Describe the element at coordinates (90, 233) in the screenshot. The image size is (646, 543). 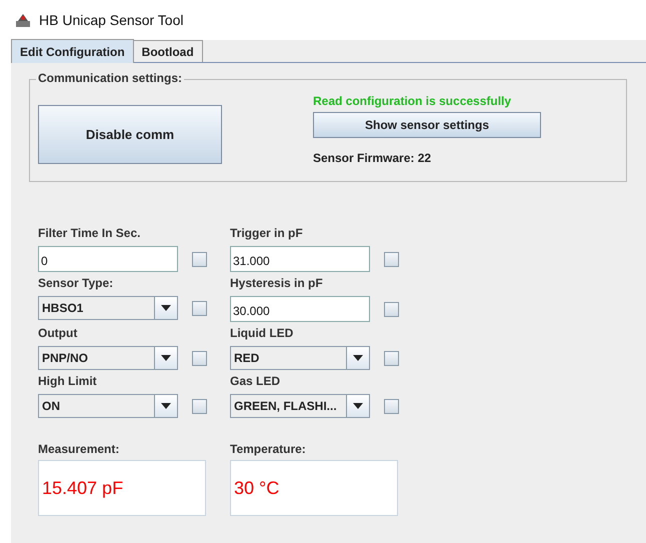
I see `field-label: Filter Time In Sec.` at that location.